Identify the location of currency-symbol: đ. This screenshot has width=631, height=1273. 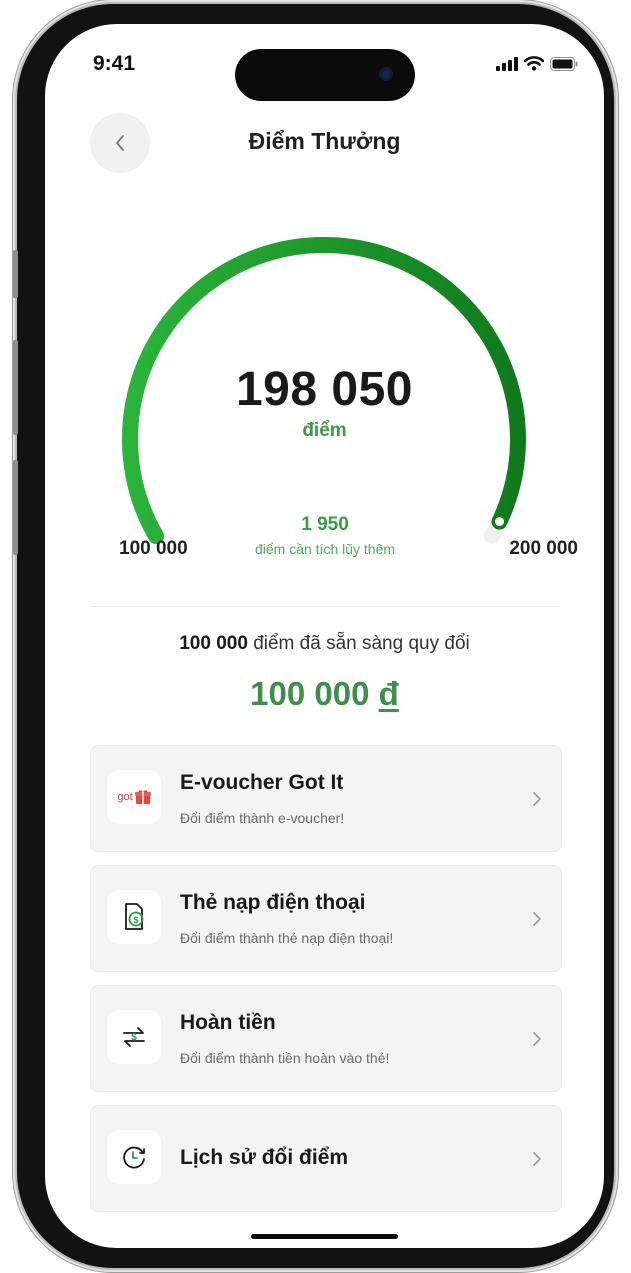
(388, 693).